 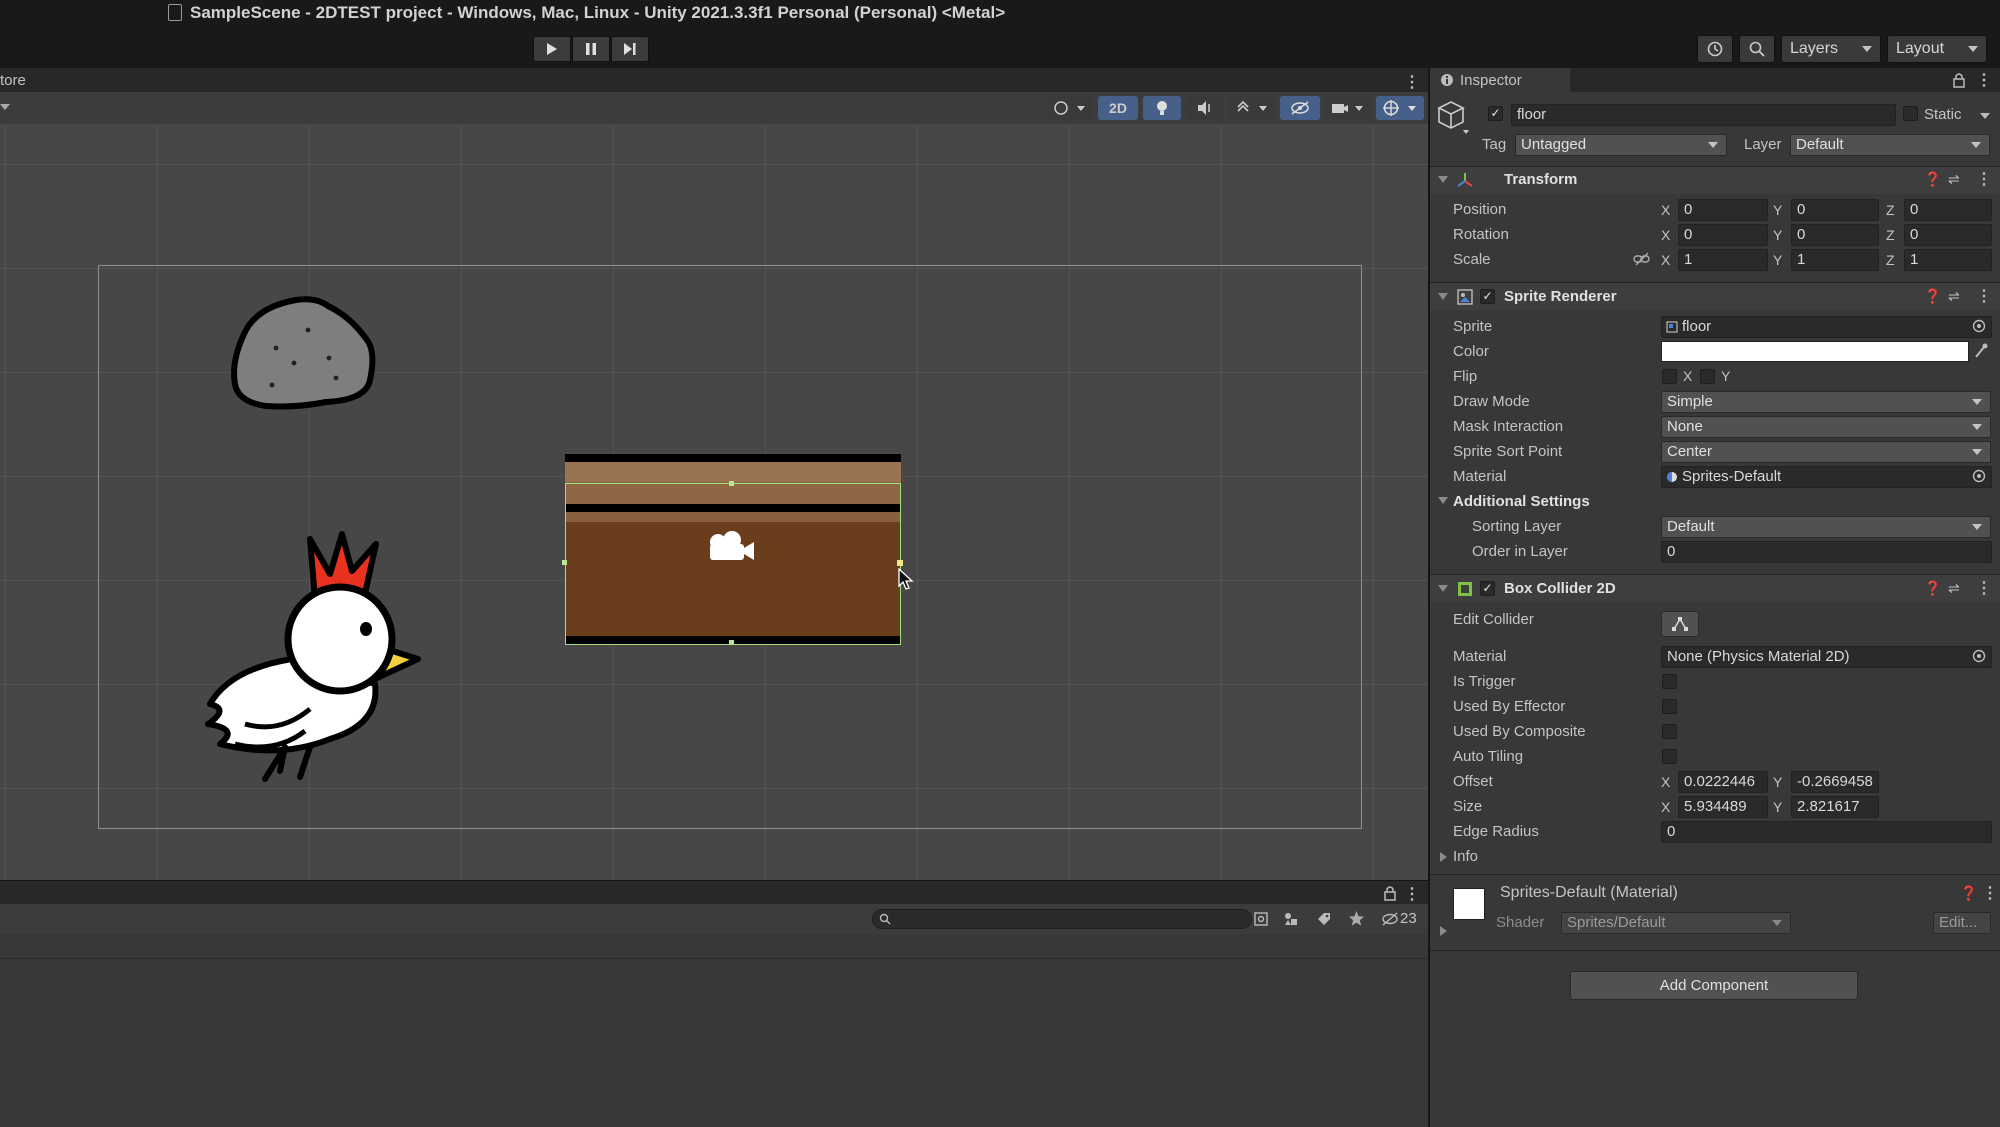 I want to click on add-component-button: Add Component, so click(x=1714, y=985).